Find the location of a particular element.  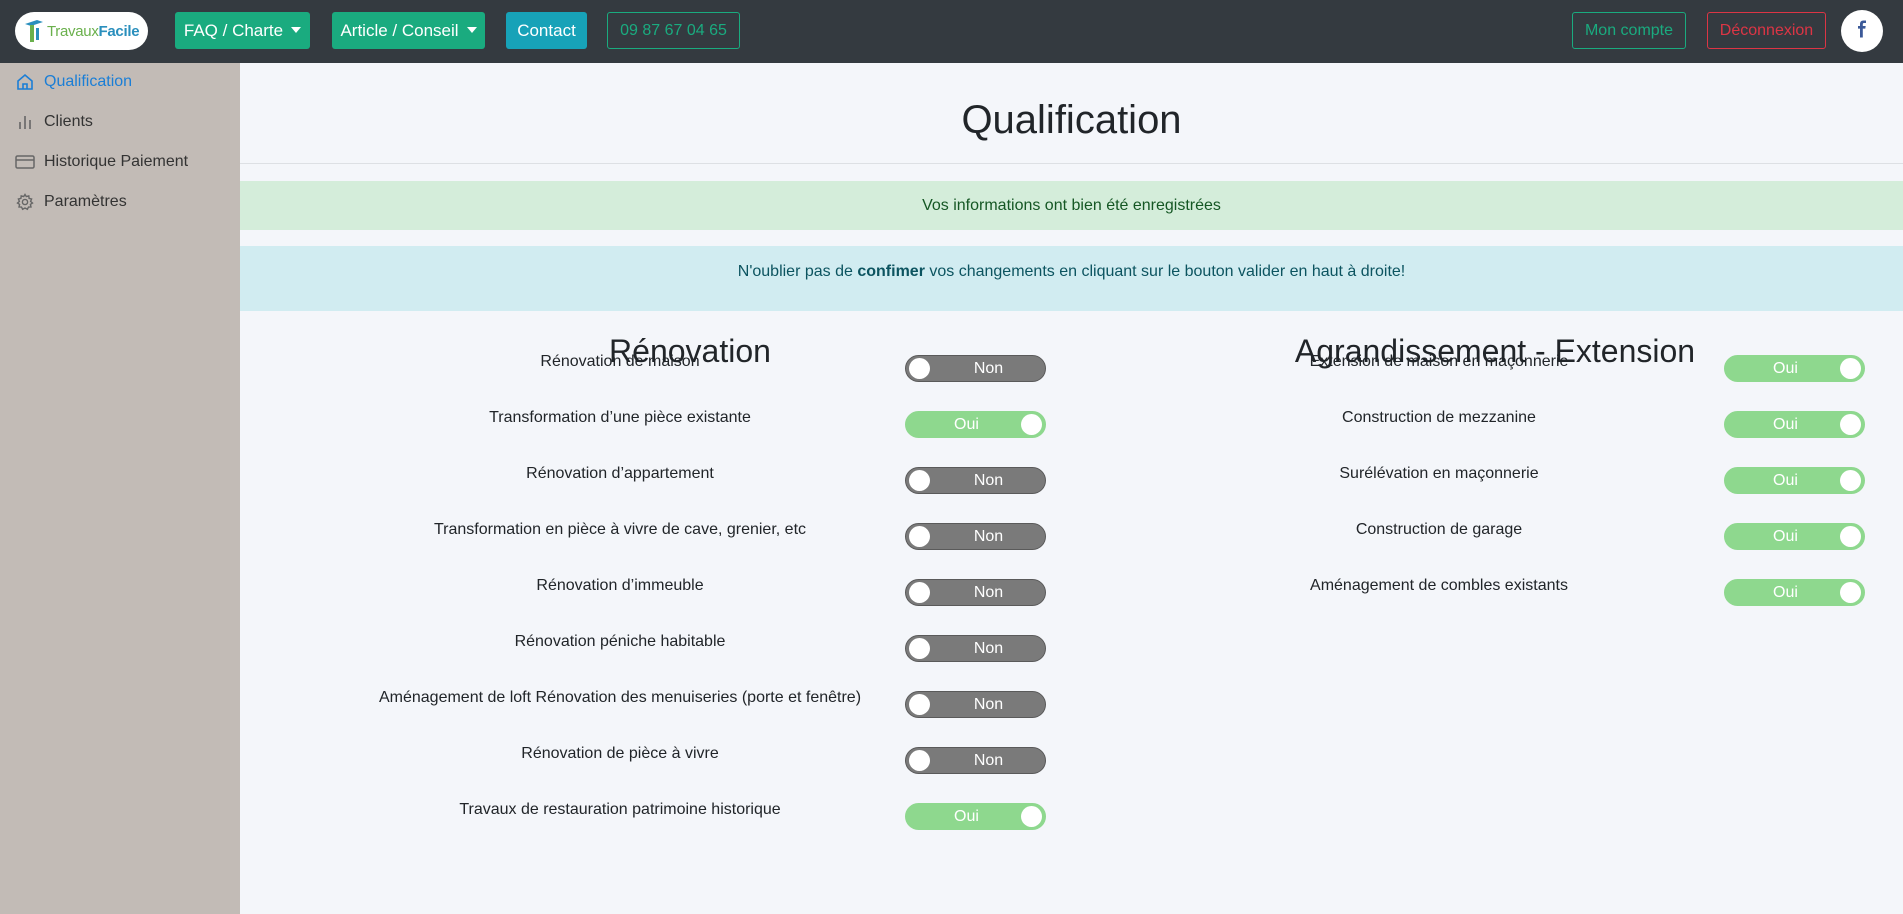

gear-icon is located at coordinates (25, 202).